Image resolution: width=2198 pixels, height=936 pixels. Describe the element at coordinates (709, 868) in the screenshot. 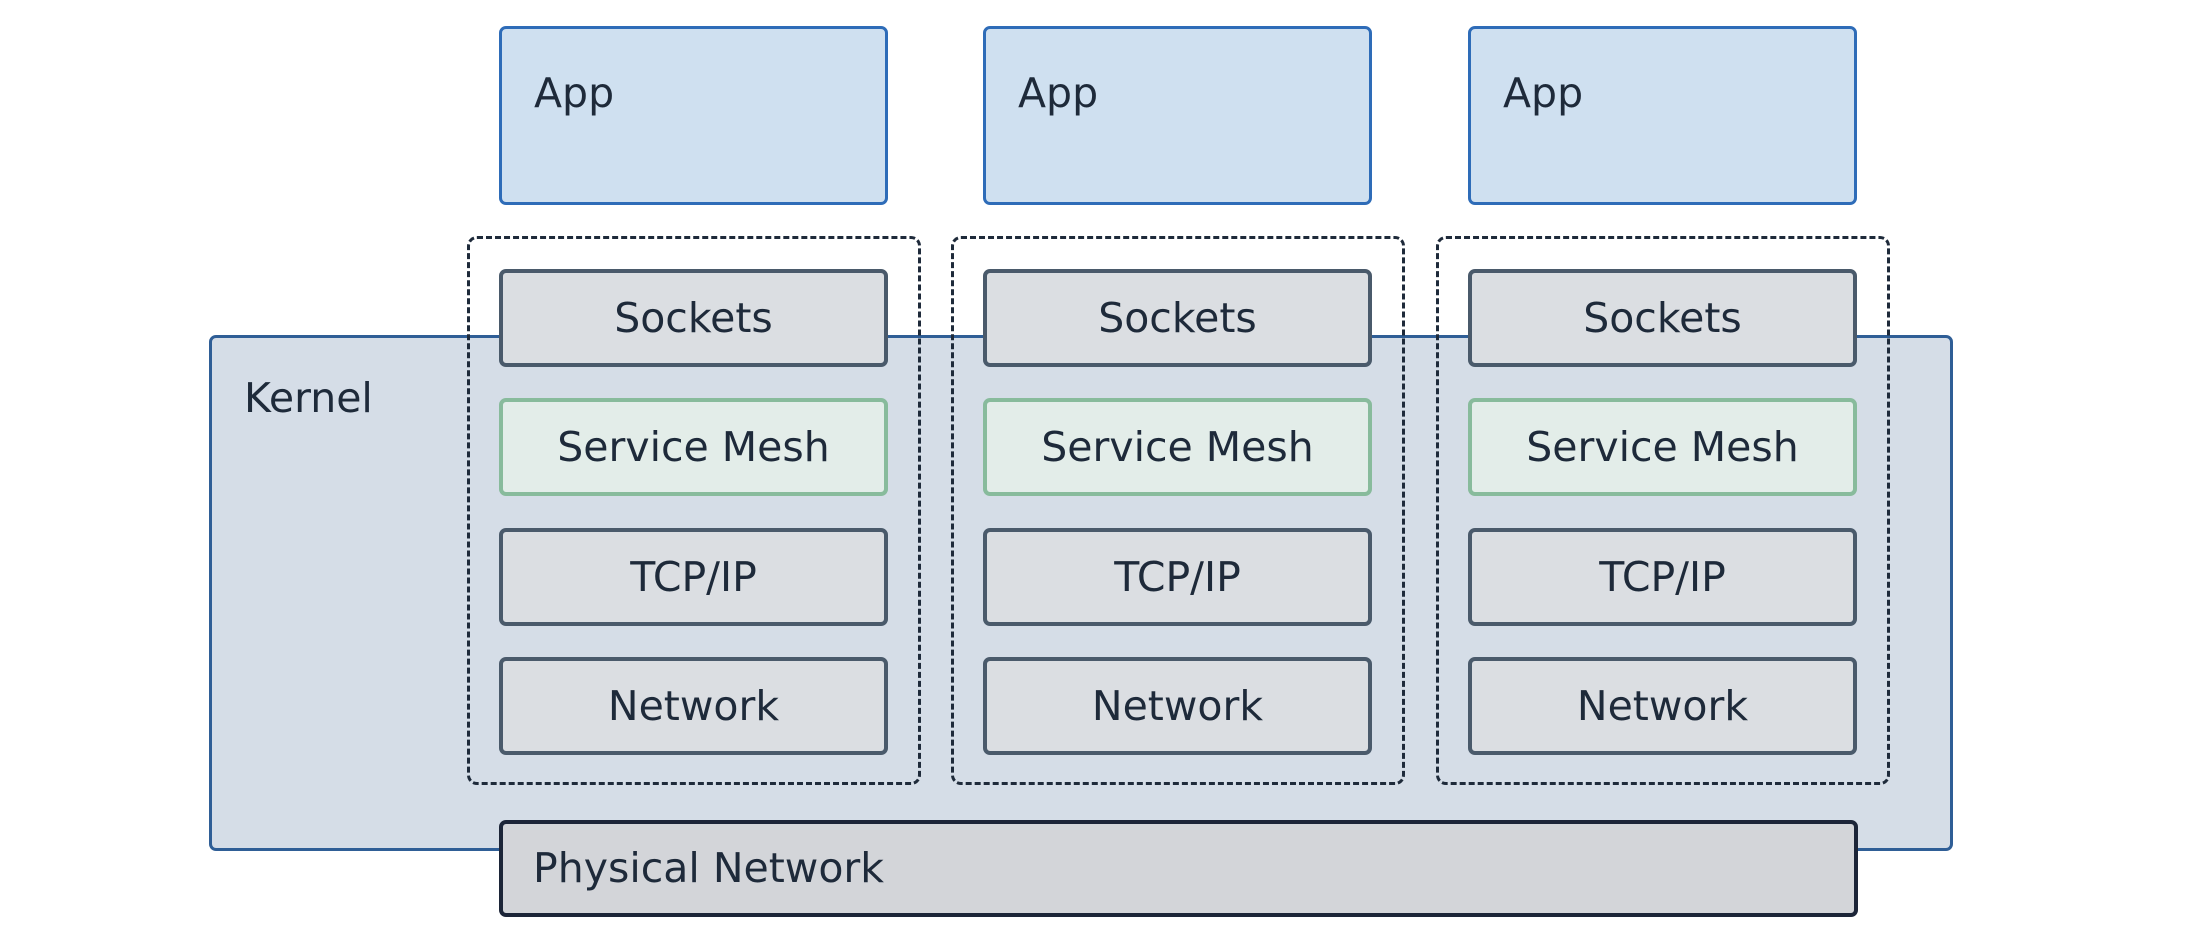

I see `physical-network-label: Physical Network` at that location.